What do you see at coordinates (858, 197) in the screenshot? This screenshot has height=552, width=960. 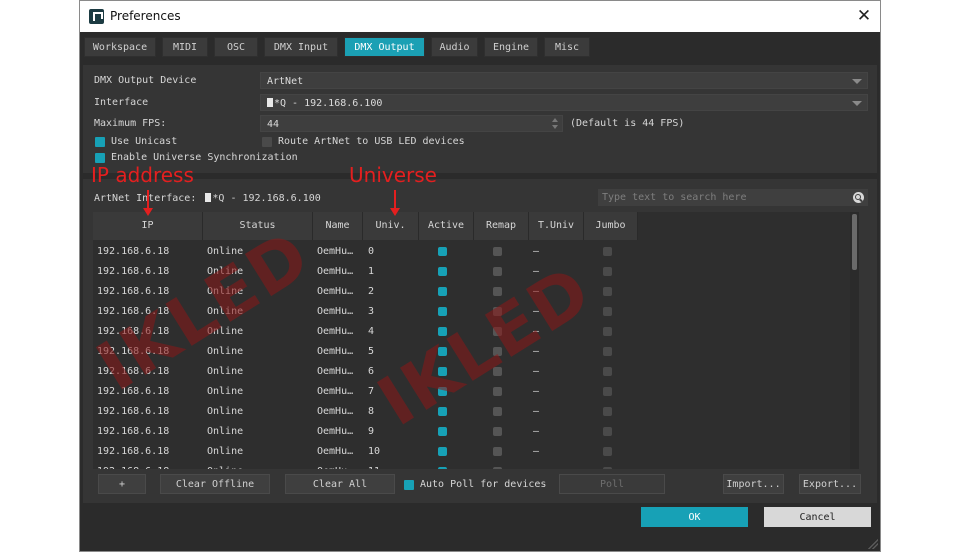 I see `search-icon` at bounding box center [858, 197].